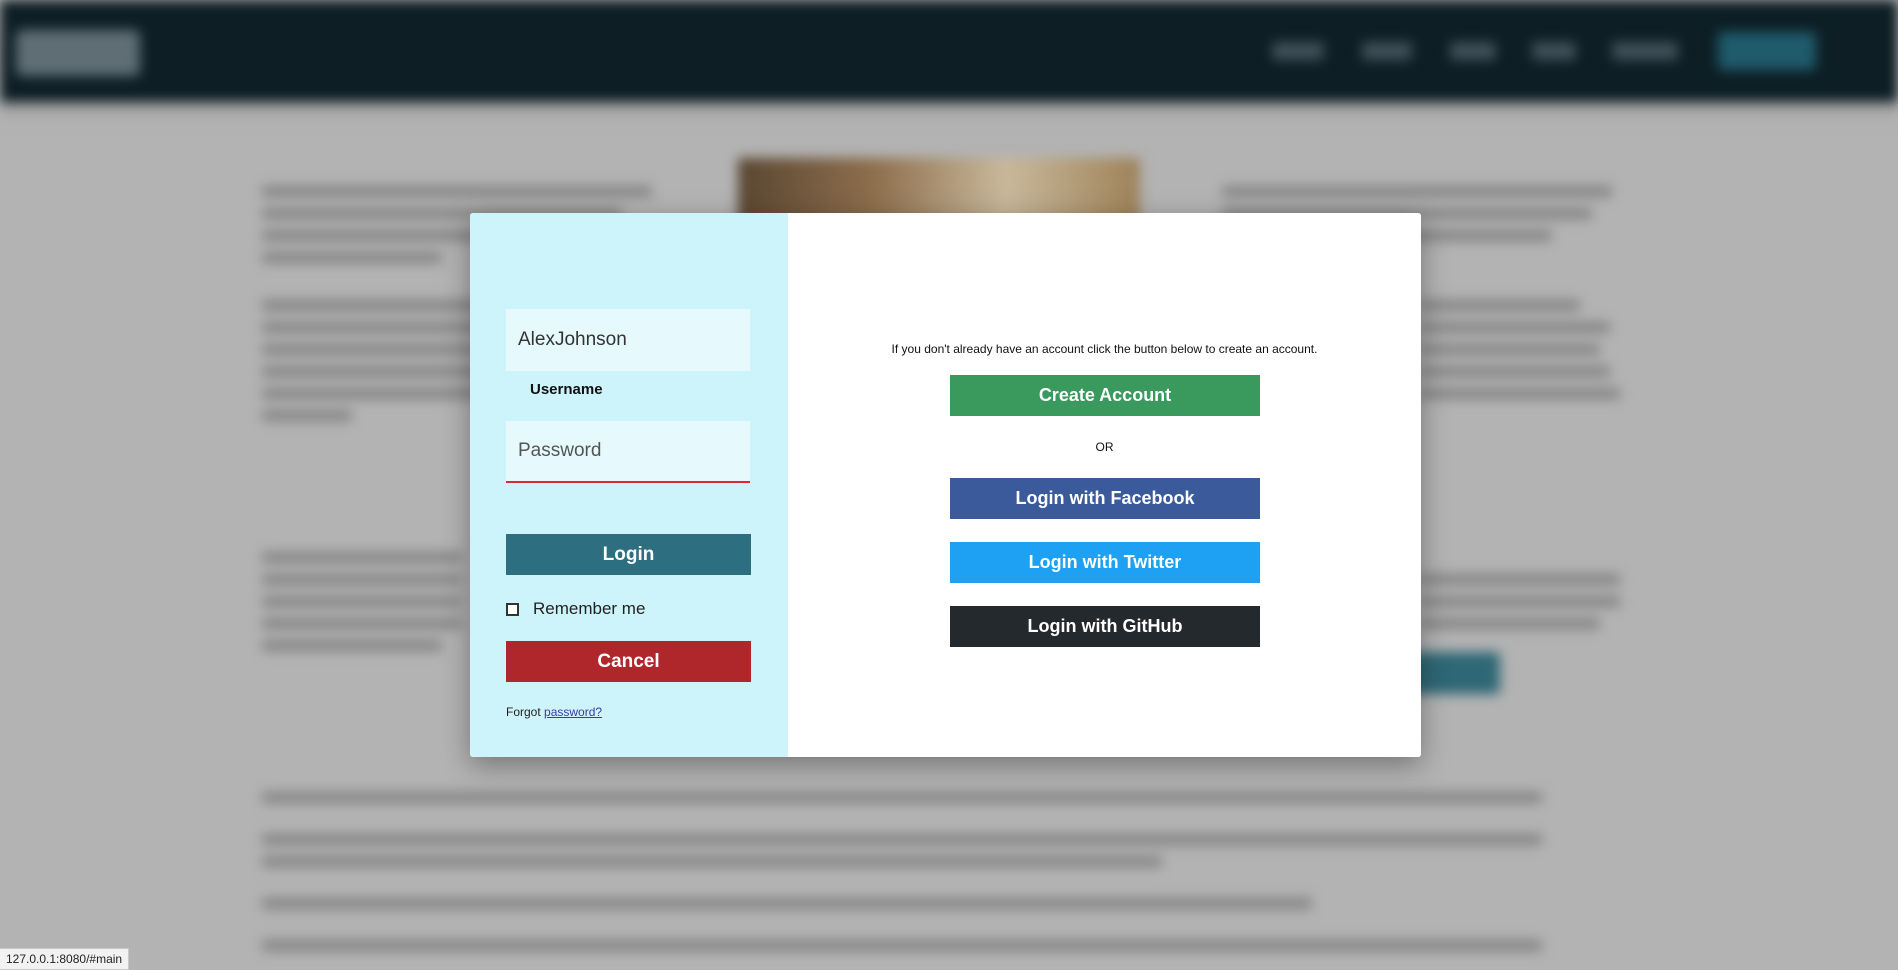 The height and width of the screenshot is (970, 1898). I want to click on remember-me-label: Remember me, so click(589, 608).